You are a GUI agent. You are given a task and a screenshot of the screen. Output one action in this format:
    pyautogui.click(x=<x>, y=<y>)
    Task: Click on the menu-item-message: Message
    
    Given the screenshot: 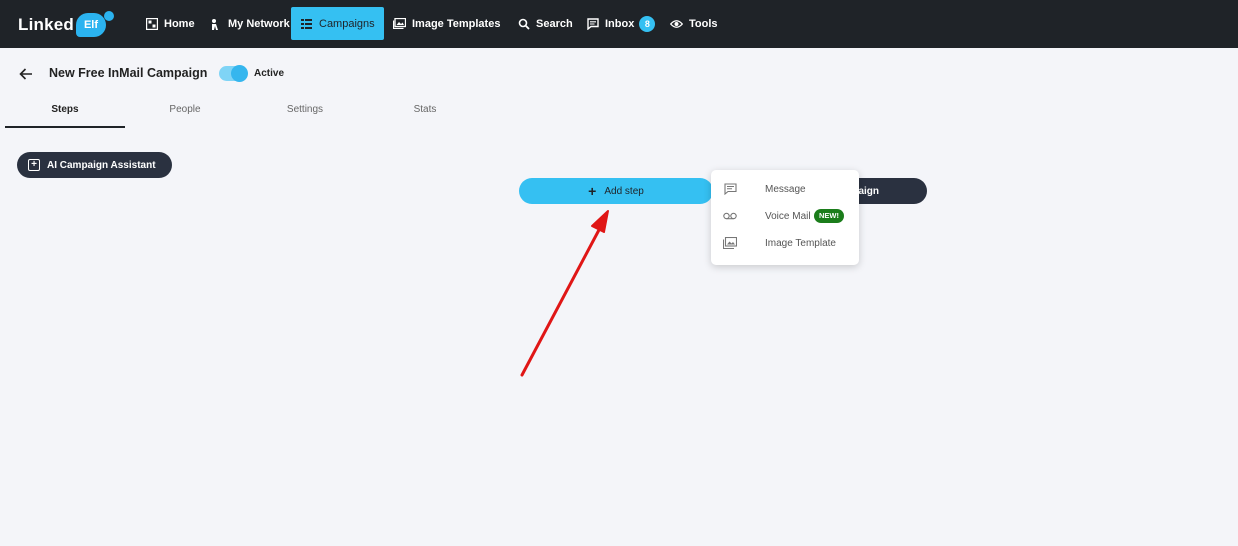 What is the action you would take?
    pyautogui.click(x=785, y=189)
    